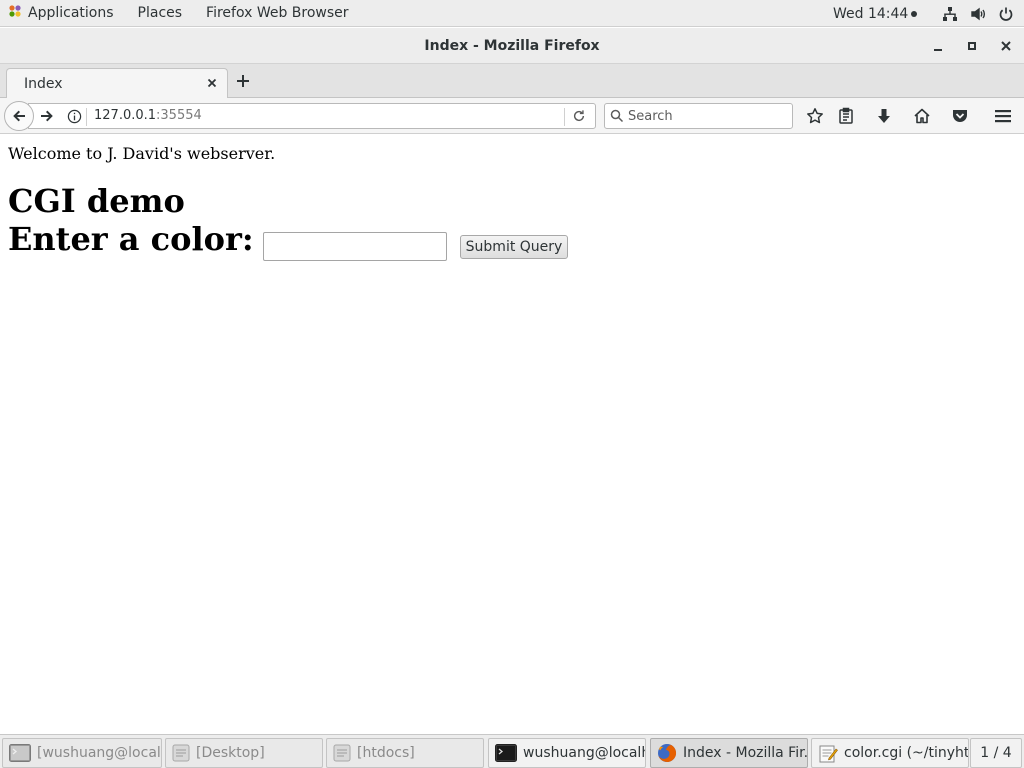 The width and height of the screenshot is (1024, 768). I want to click on applications-menu: Applications, so click(63, 13).